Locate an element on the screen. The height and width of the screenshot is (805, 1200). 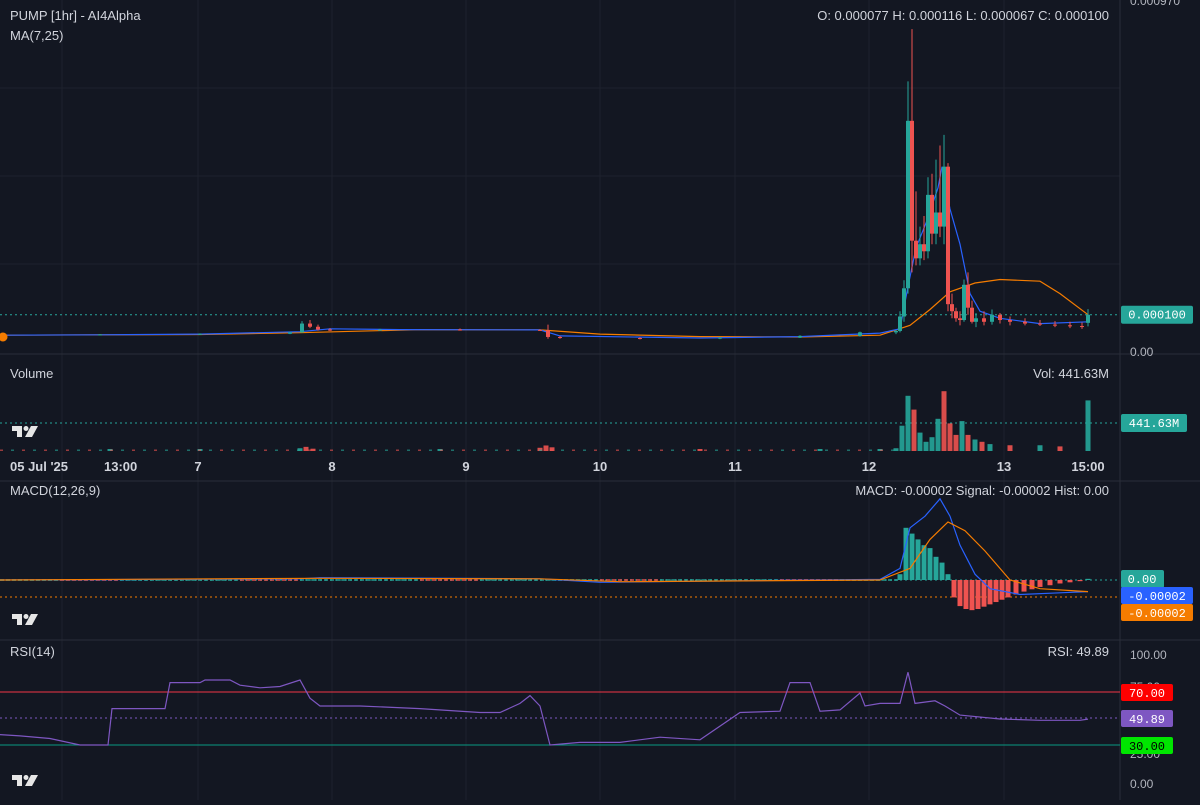
rsi-readout: RSI: 49.89 is located at coordinates (1078, 651).